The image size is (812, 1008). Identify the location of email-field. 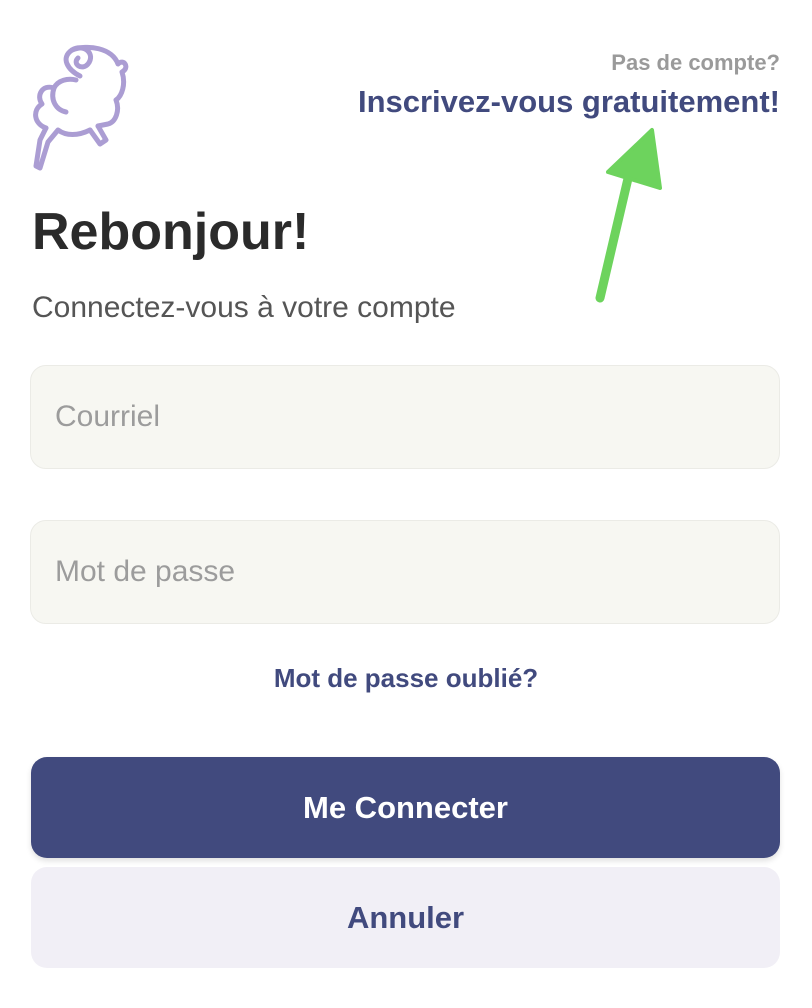
(405, 417).